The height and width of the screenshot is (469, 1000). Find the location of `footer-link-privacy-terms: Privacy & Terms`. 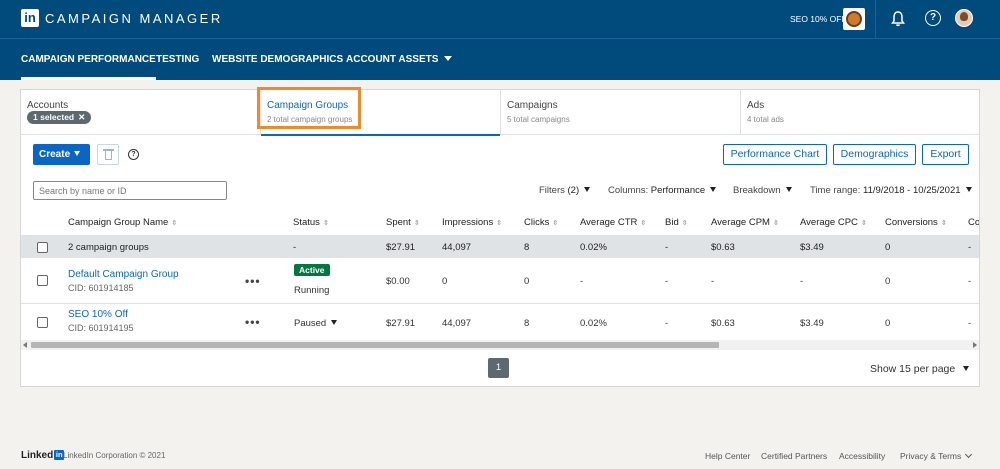

footer-link-privacy-terms: Privacy & Terms is located at coordinates (936, 455).